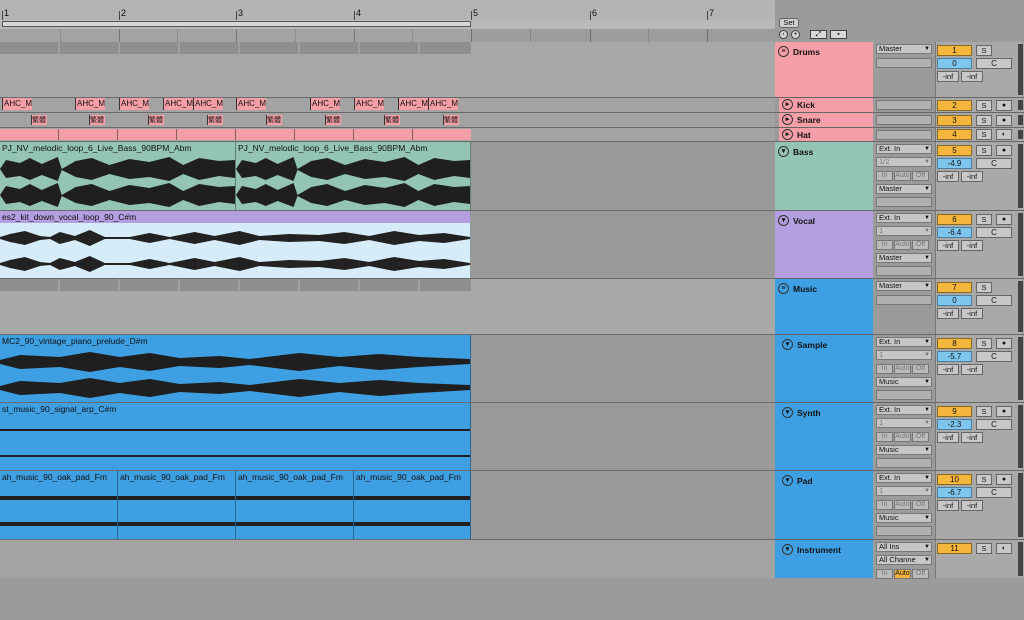  Describe the element at coordinates (954, 424) in the screenshot. I see `volume-field: -2.3` at that location.